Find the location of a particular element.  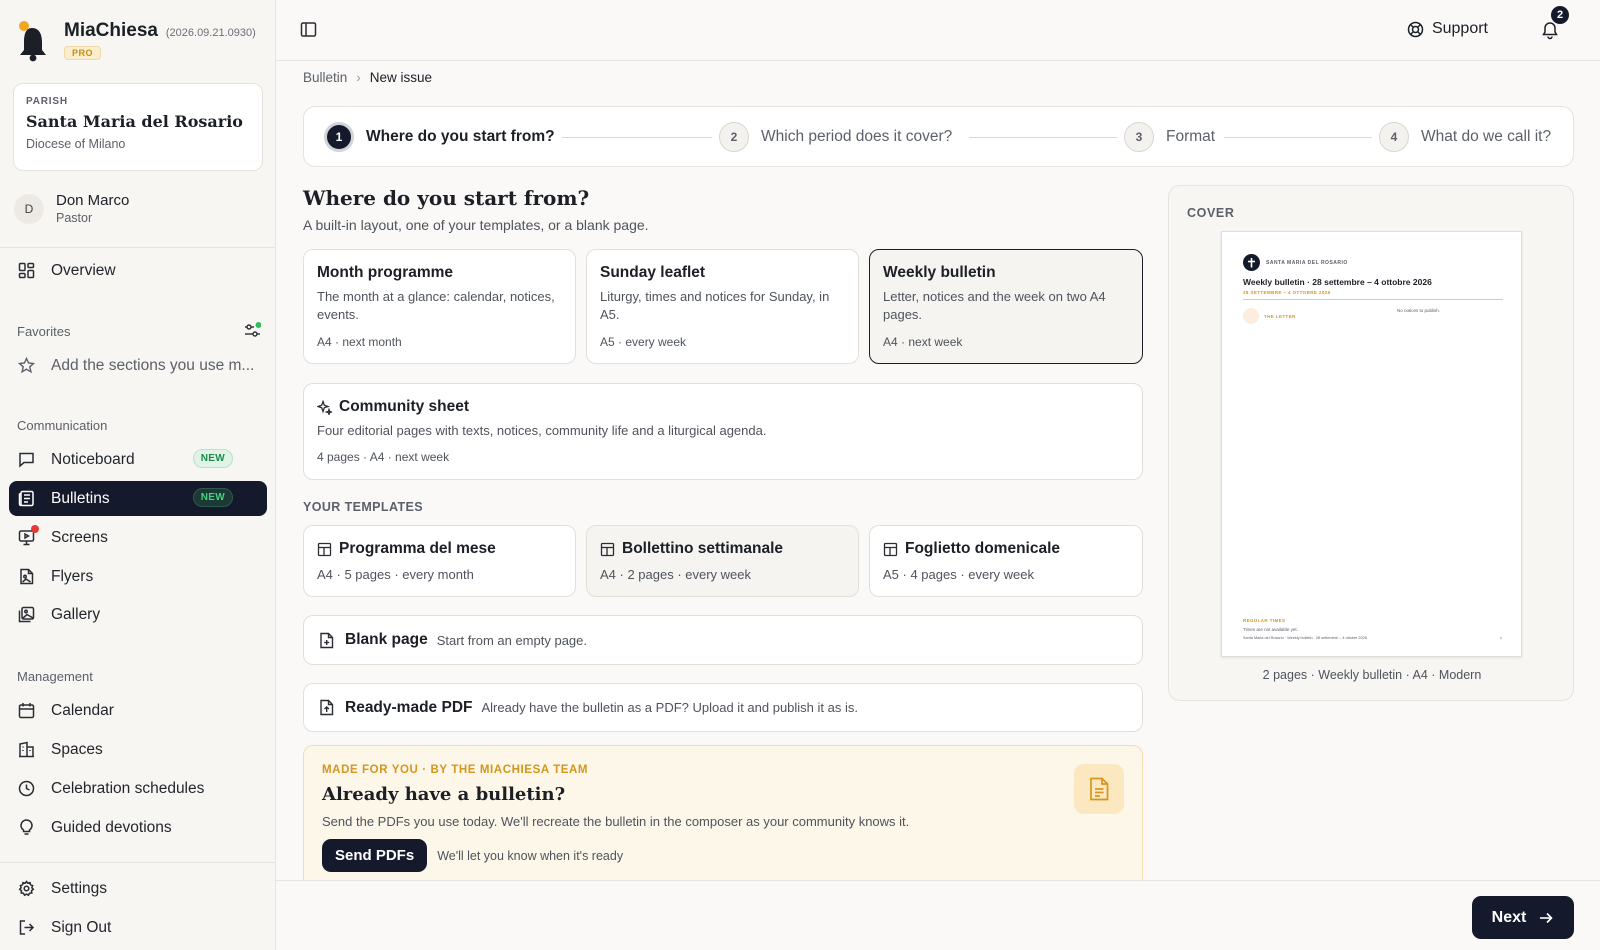

card-meta: A5 · 4 pages · every week is located at coordinates (959, 574).